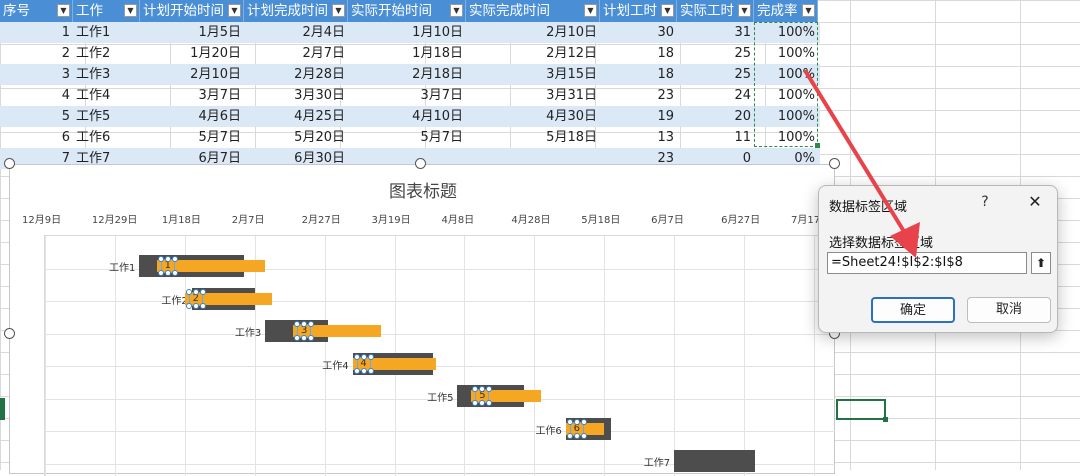 This screenshot has width=1080, height=476. What do you see at coordinates (36, 11) in the screenshot?
I see `column-header: 序号 ▼` at bounding box center [36, 11].